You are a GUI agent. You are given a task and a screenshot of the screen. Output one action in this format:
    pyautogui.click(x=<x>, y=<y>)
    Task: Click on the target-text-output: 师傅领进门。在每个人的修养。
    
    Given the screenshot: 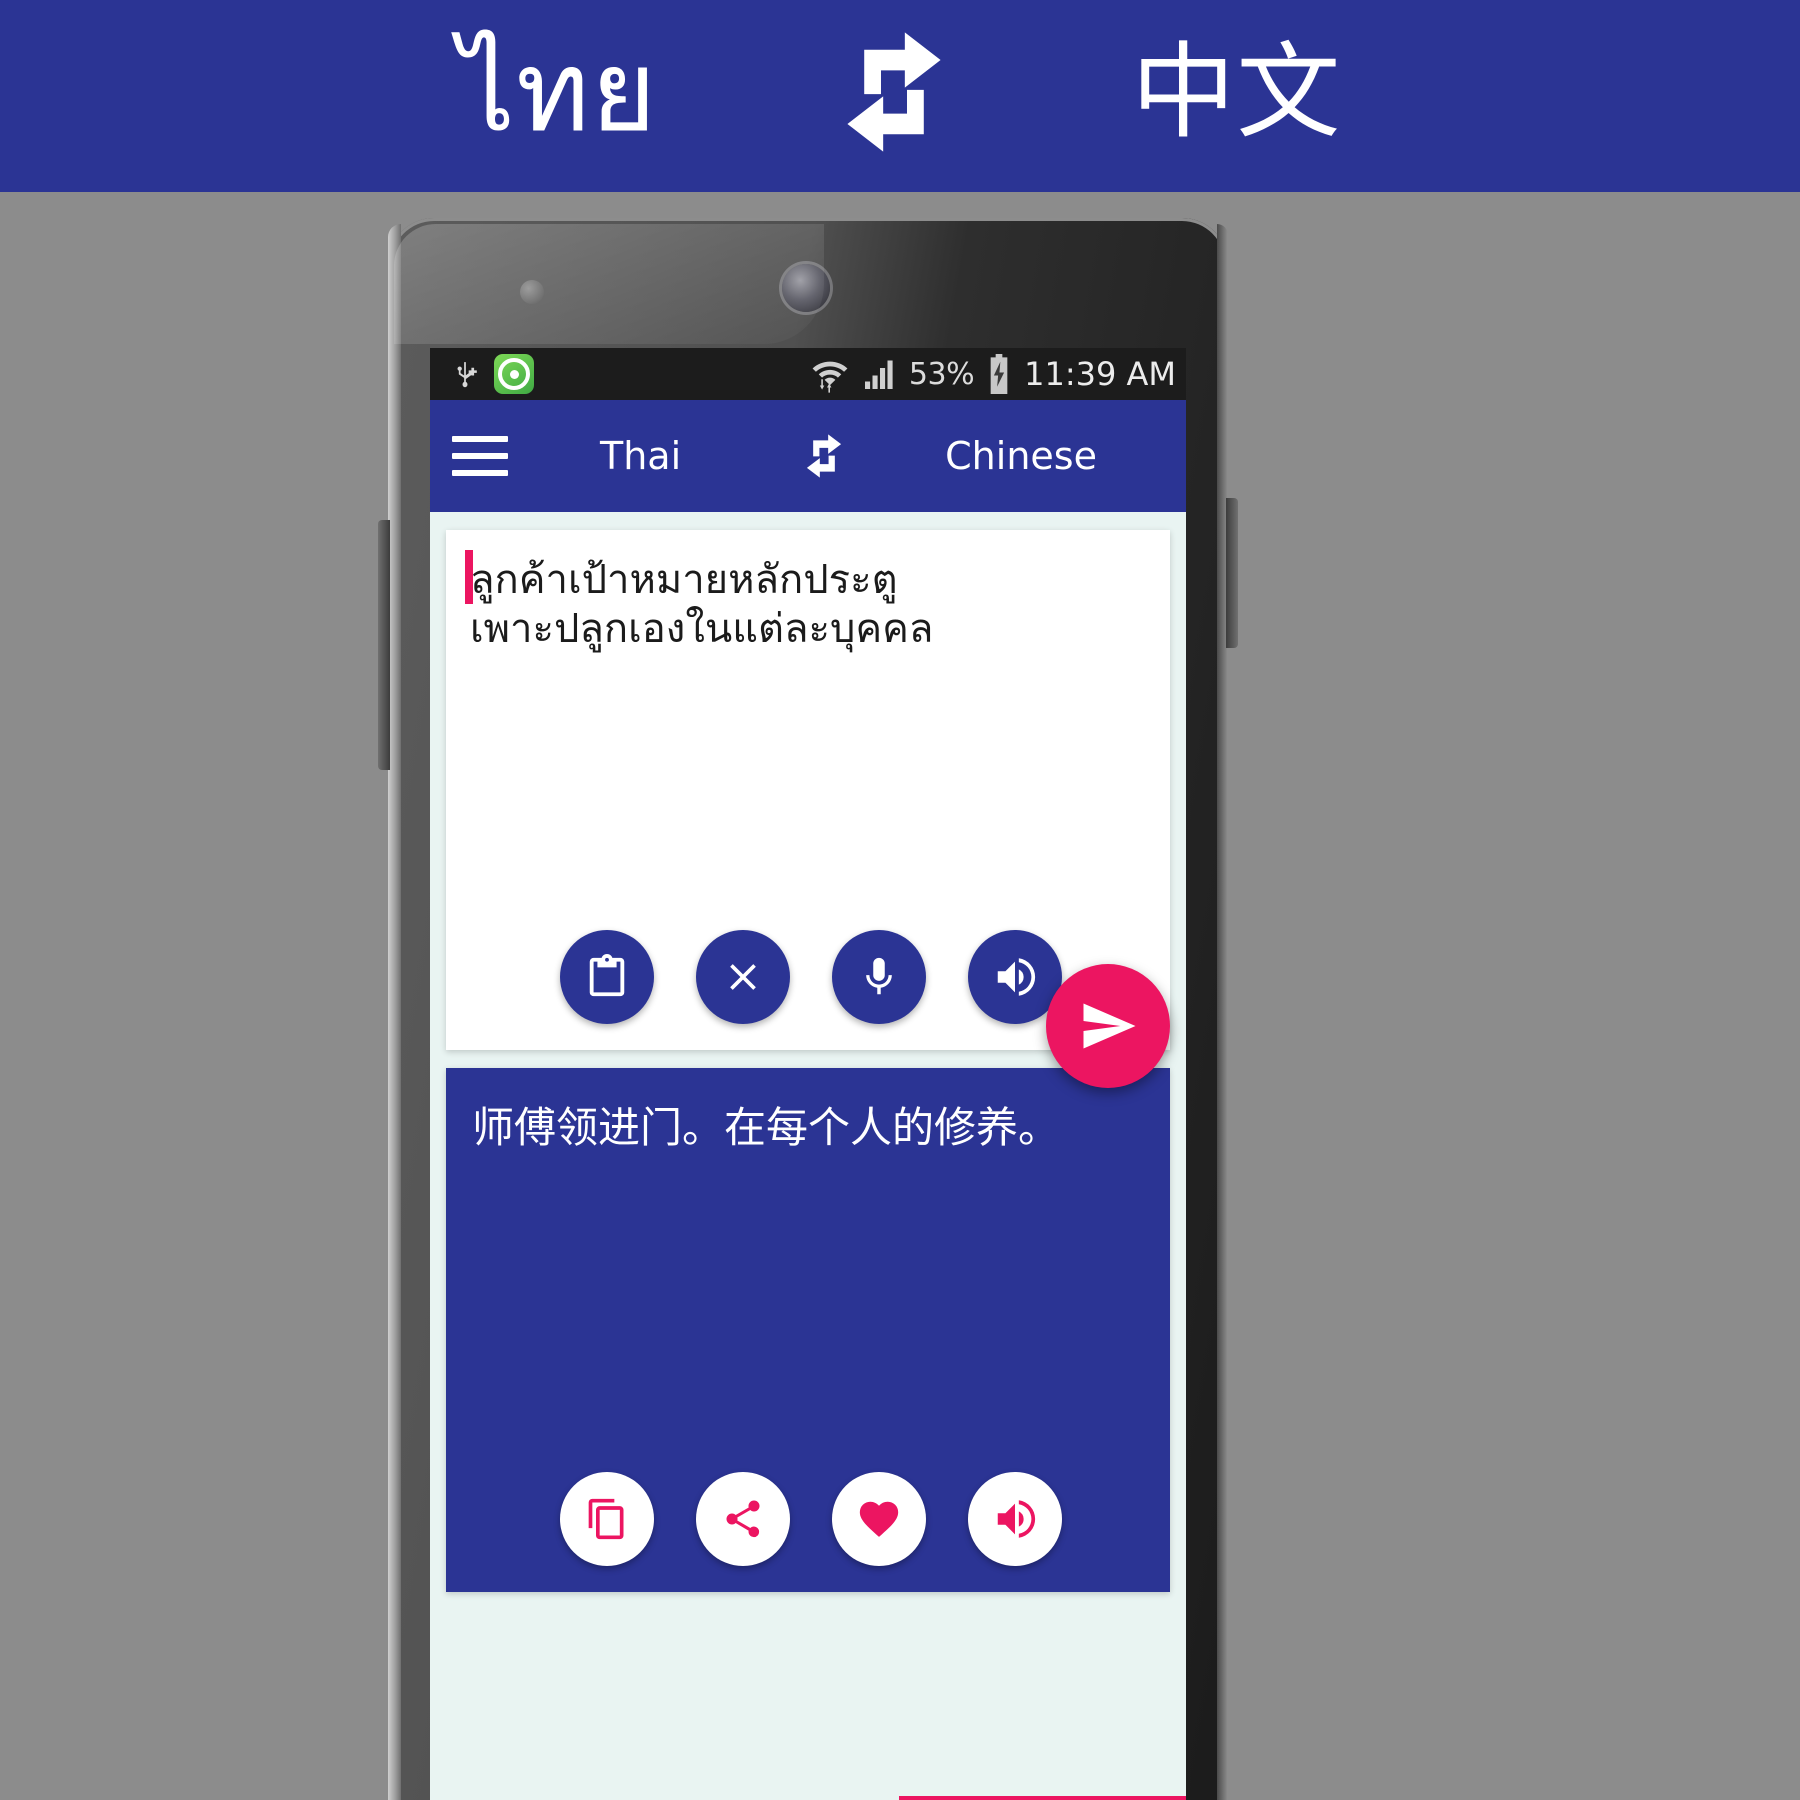 What is the action you would take?
    pyautogui.click(x=766, y=1127)
    